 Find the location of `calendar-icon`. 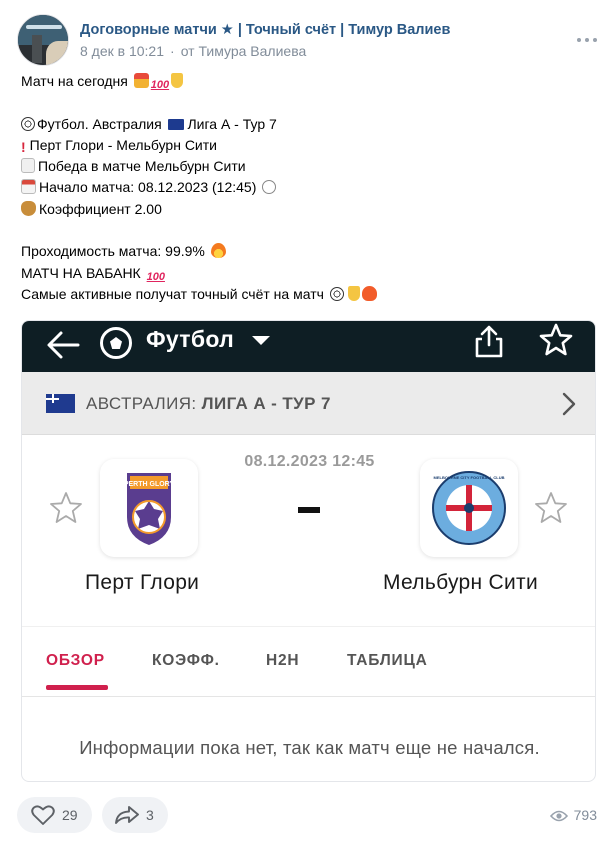

calendar-icon is located at coordinates (28, 187).